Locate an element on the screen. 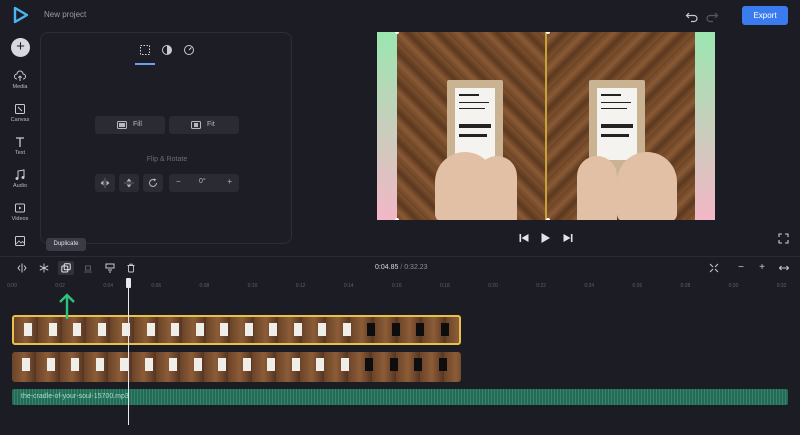  align-icon is located at coordinates (88, 269).